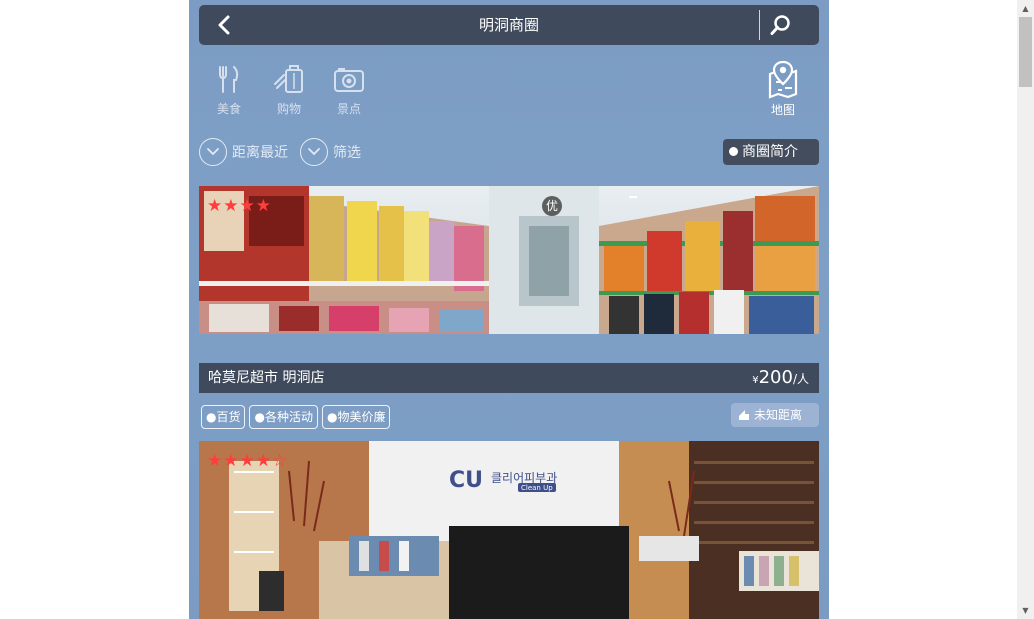  I want to click on listing-tags: ●百货 ●各种活动 ●物美价廉, so click(296, 417).